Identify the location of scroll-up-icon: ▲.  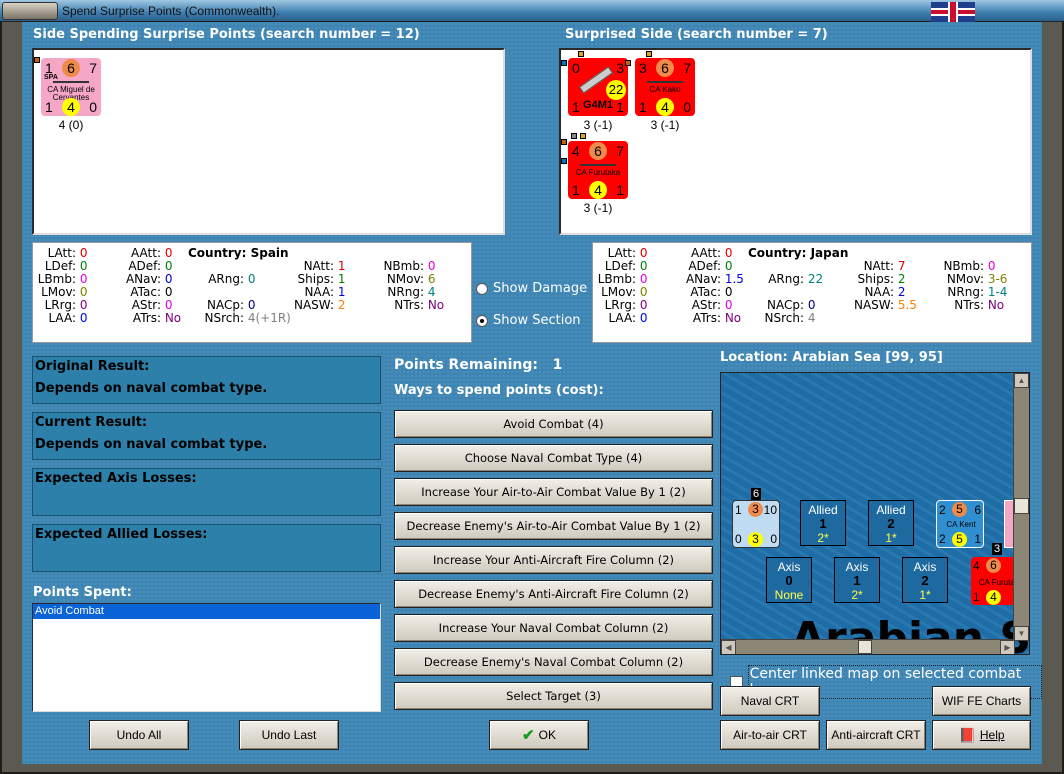
(1021, 380).